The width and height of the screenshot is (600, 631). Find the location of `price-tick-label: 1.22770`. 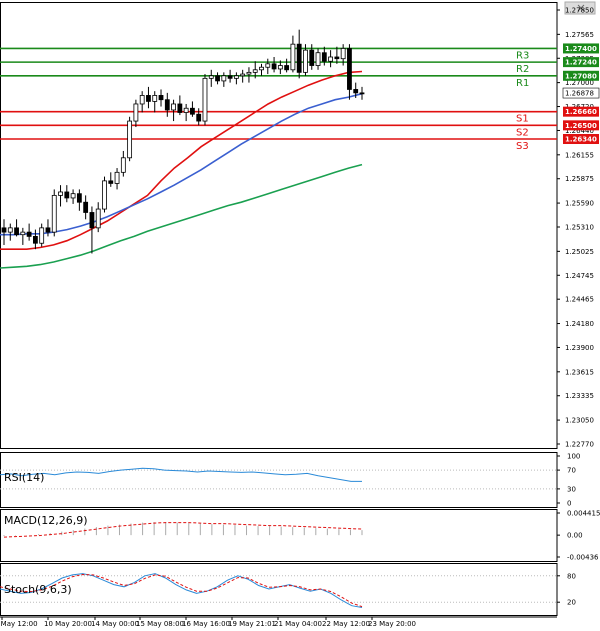

price-tick-label: 1.22770 is located at coordinates (579, 445).